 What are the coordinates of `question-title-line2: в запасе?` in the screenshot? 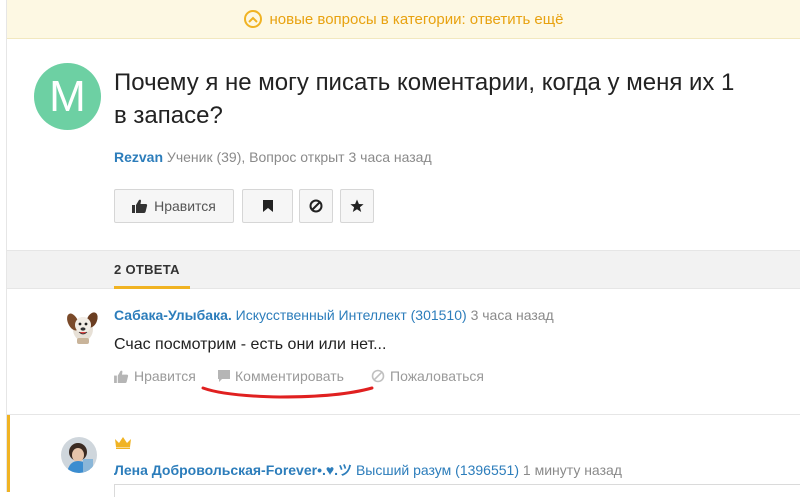 It's located at (168, 115).